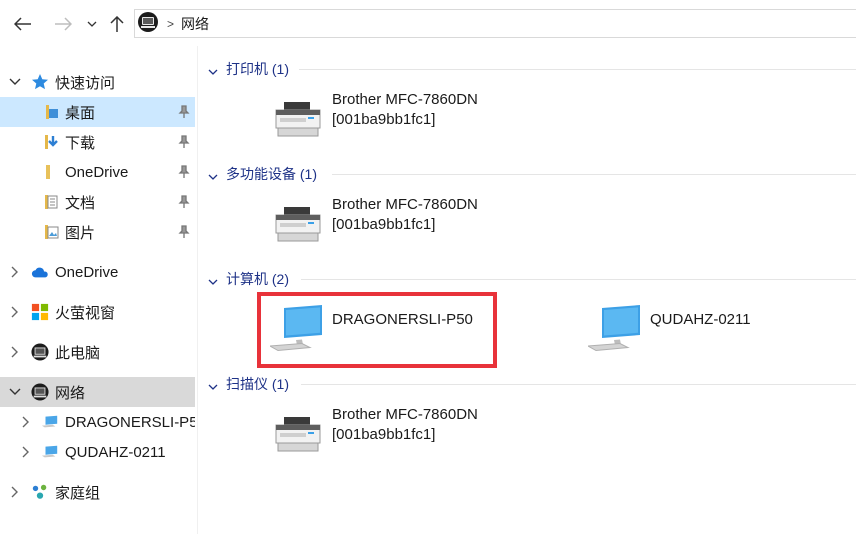 Image resolution: width=856 pixels, height=534 pixels. What do you see at coordinates (80, 113) in the screenshot?
I see `sidebar-item-label: 桌面` at bounding box center [80, 113].